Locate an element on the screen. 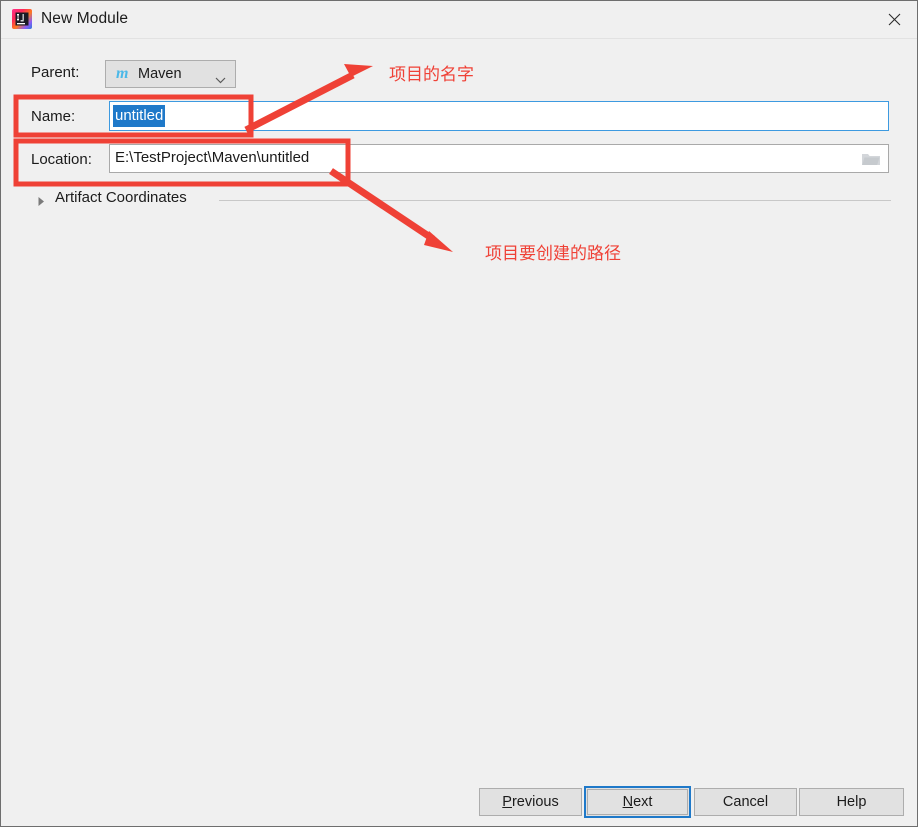 The width and height of the screenshot is (918, 833). name-label: Name: is located at coordinates (53, 116).